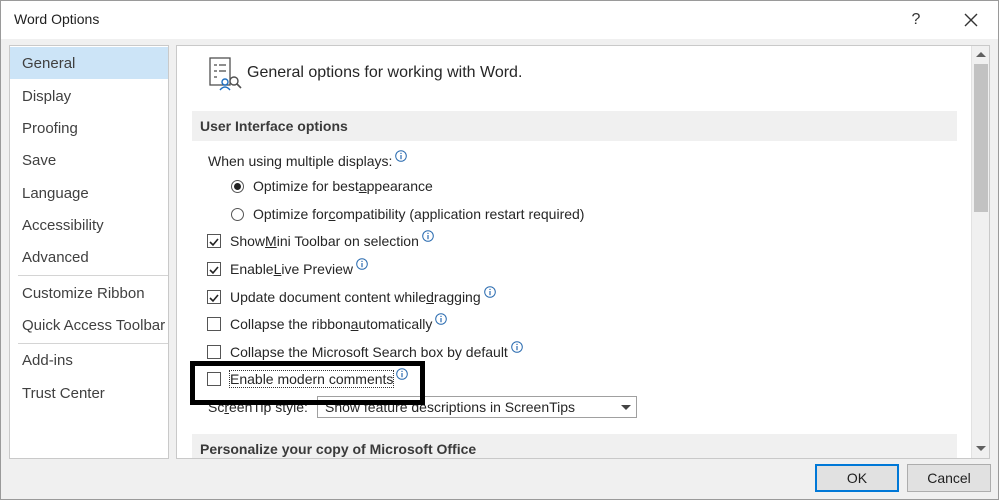 The image size is (999, 500). Describe the element at coordinates (39, 160) in the screenshot. I see `sidebar-item-label: Save` at that location.